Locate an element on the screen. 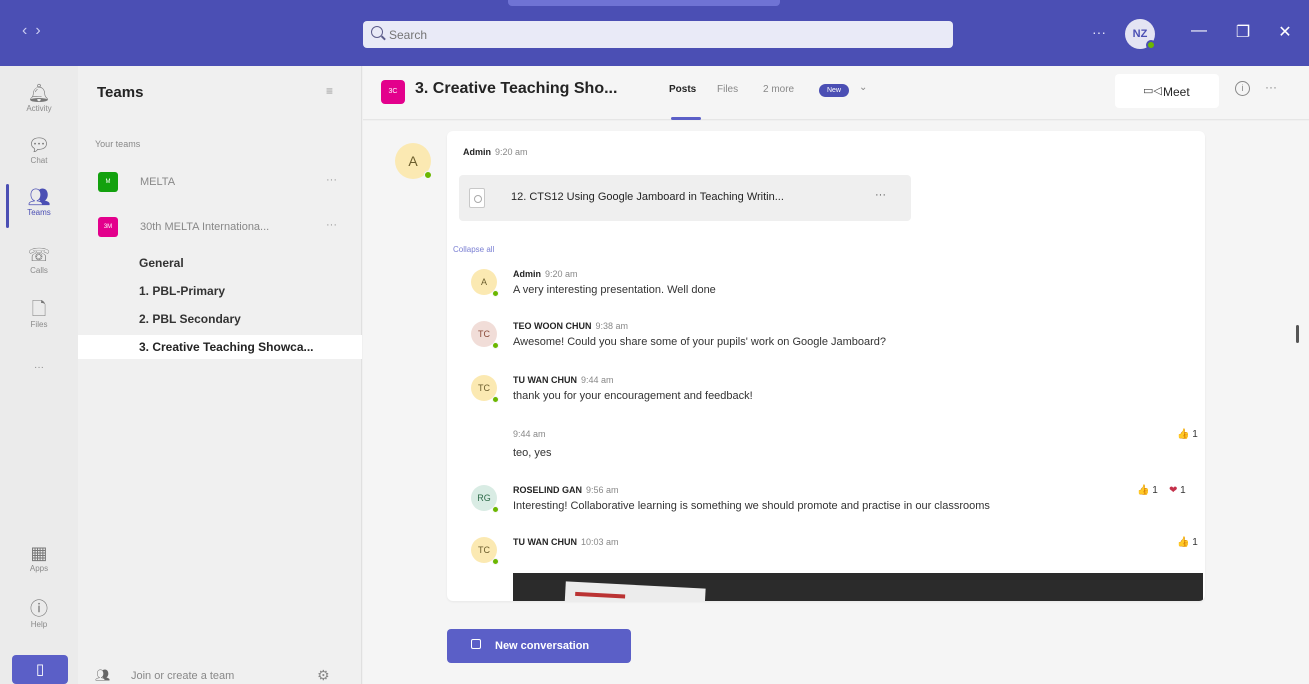 Image resolution: width=1309 pixels, height=684 pixels. tab-files: Files is located at coordinates (727, 89).